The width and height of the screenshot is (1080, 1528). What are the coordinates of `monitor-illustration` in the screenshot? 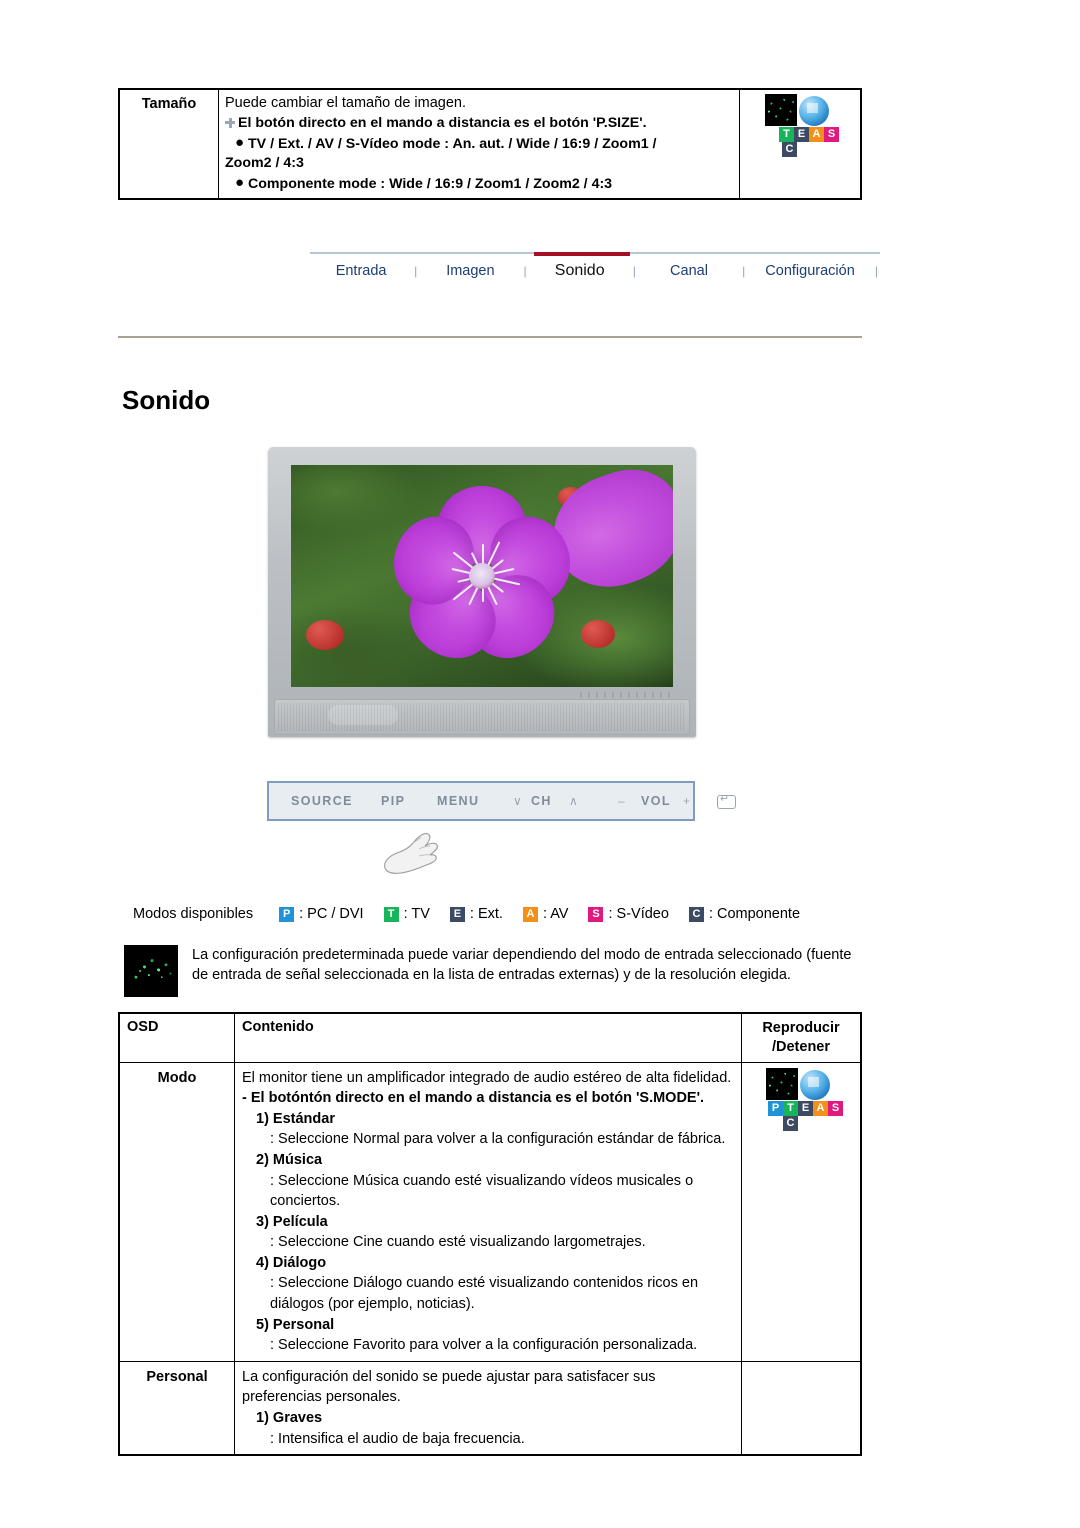 It's located at (482, 592).